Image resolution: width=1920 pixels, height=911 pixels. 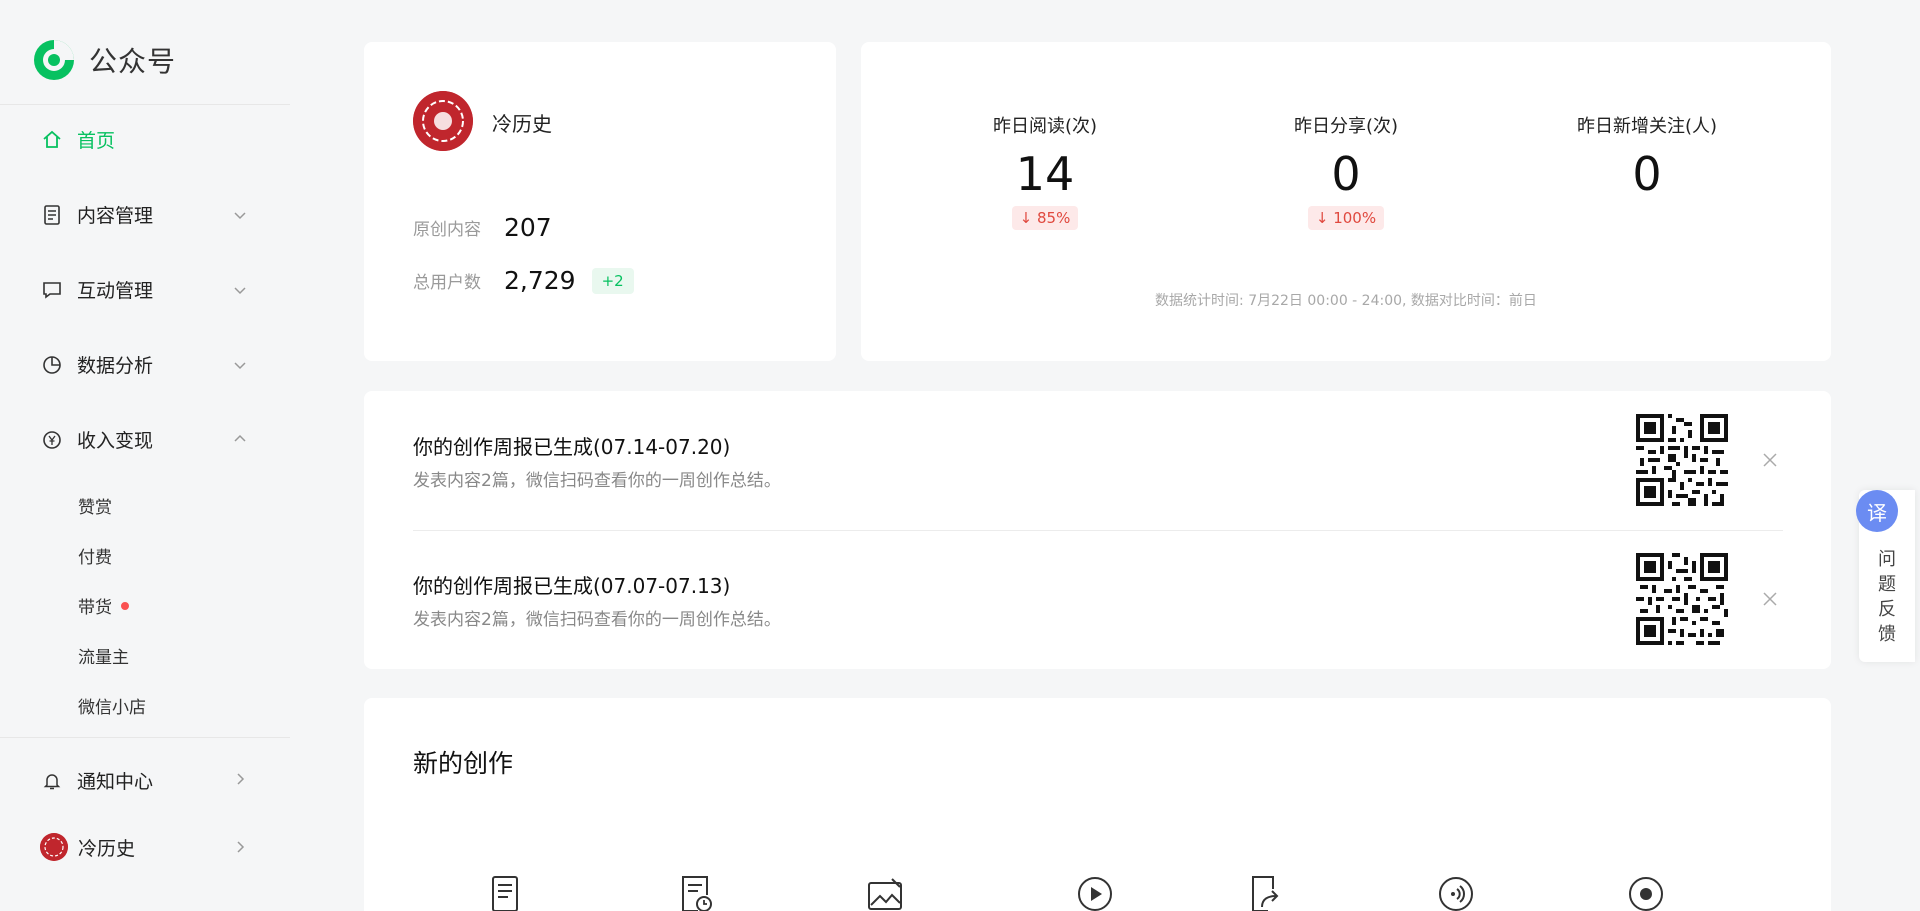 What do you see at coordinates (505, 893) in the screenshot?
I see `article-icon` at bounding box center [505, 893].